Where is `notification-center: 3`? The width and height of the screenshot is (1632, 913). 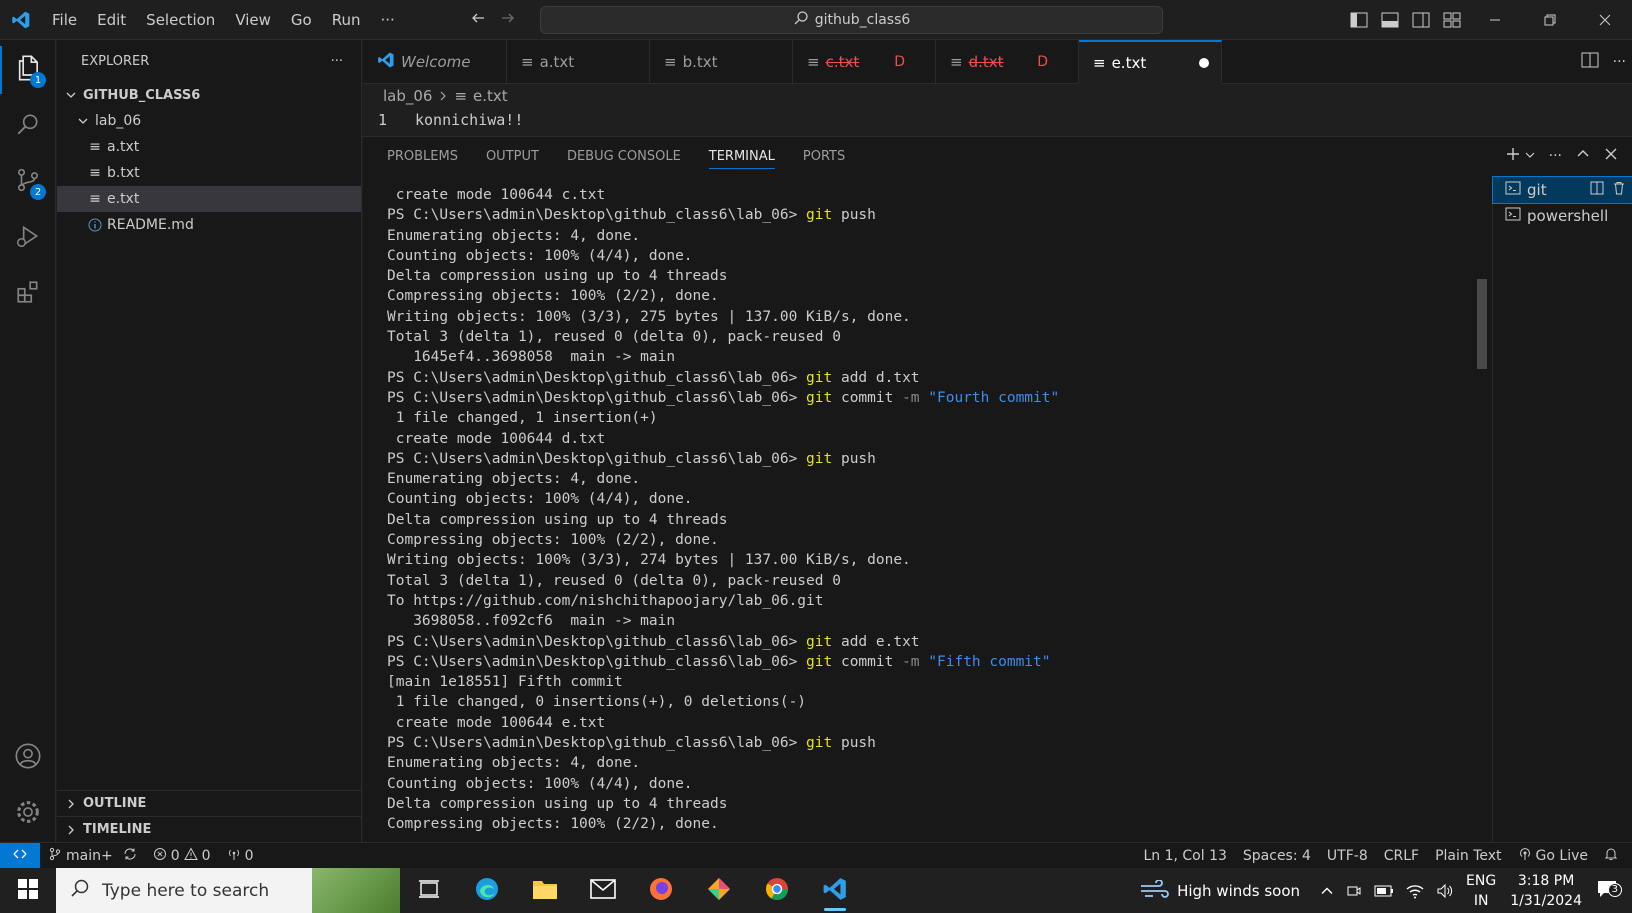
notification-center: 3 is located at coordinates (1611, 891).